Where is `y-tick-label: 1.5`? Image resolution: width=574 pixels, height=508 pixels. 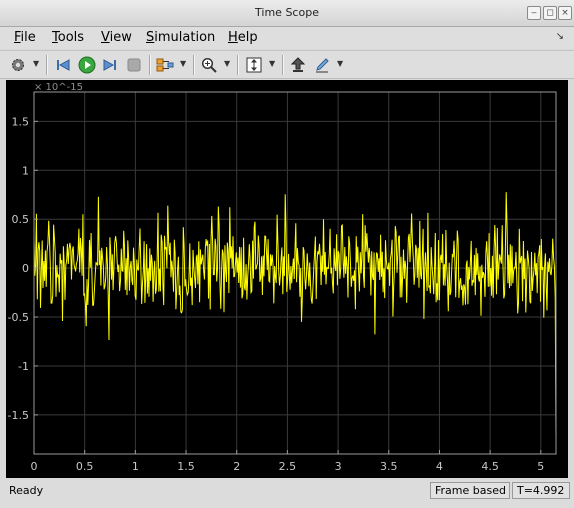
y-tick-label: 1.5 is located at coordinates (21, 121).